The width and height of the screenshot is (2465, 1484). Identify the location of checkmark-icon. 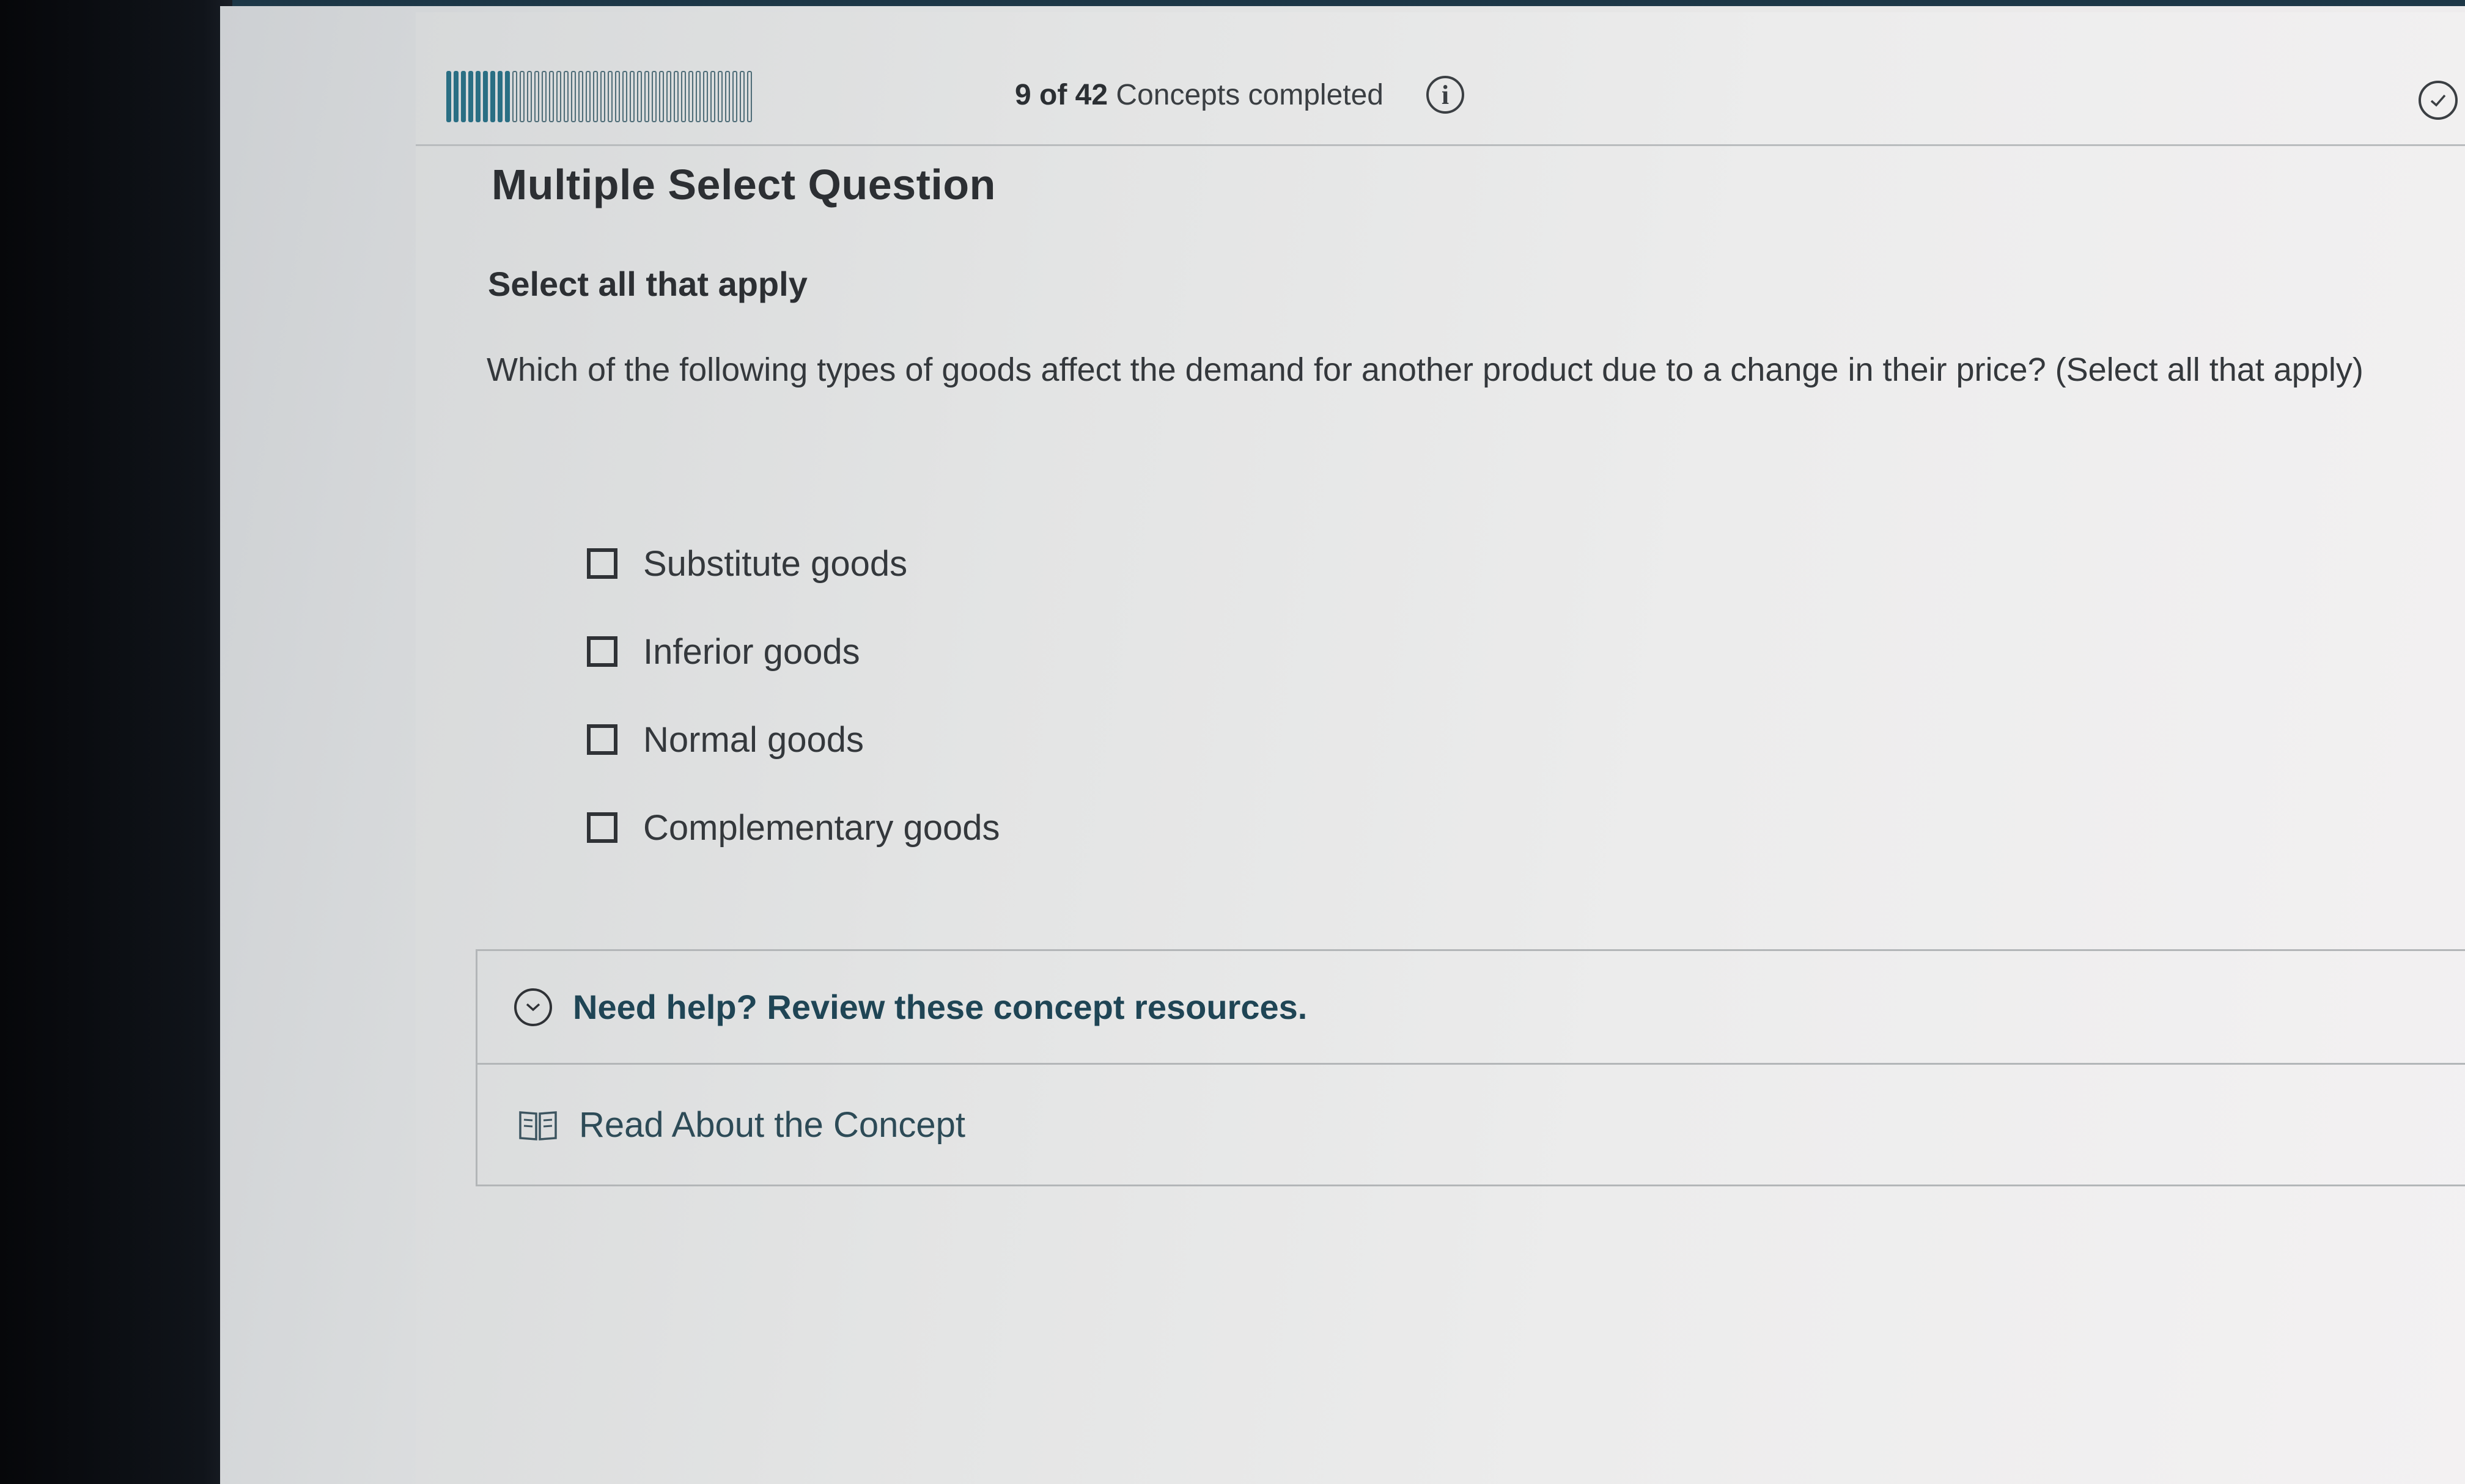
(2438, 100).